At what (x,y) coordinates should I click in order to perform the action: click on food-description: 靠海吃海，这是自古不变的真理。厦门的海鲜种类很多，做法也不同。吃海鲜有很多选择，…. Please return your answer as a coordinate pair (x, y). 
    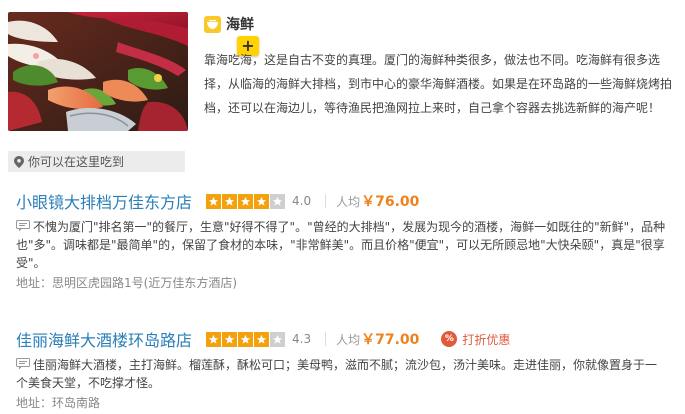
    Looking at the image, I should click on (438, 84).